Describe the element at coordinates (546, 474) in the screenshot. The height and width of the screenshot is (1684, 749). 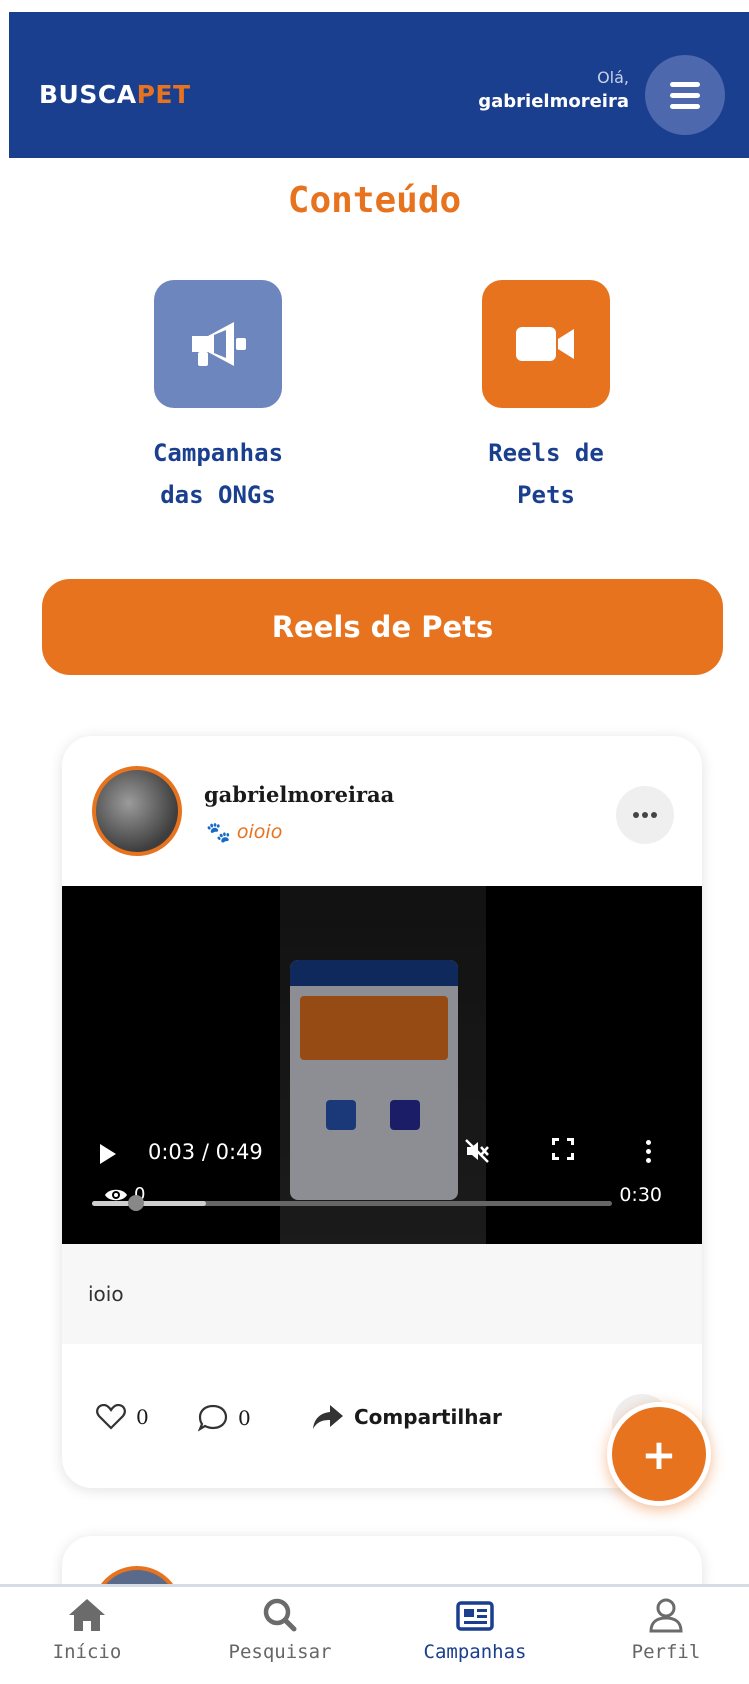
I see `category-label: Reels de Pets` at that location.